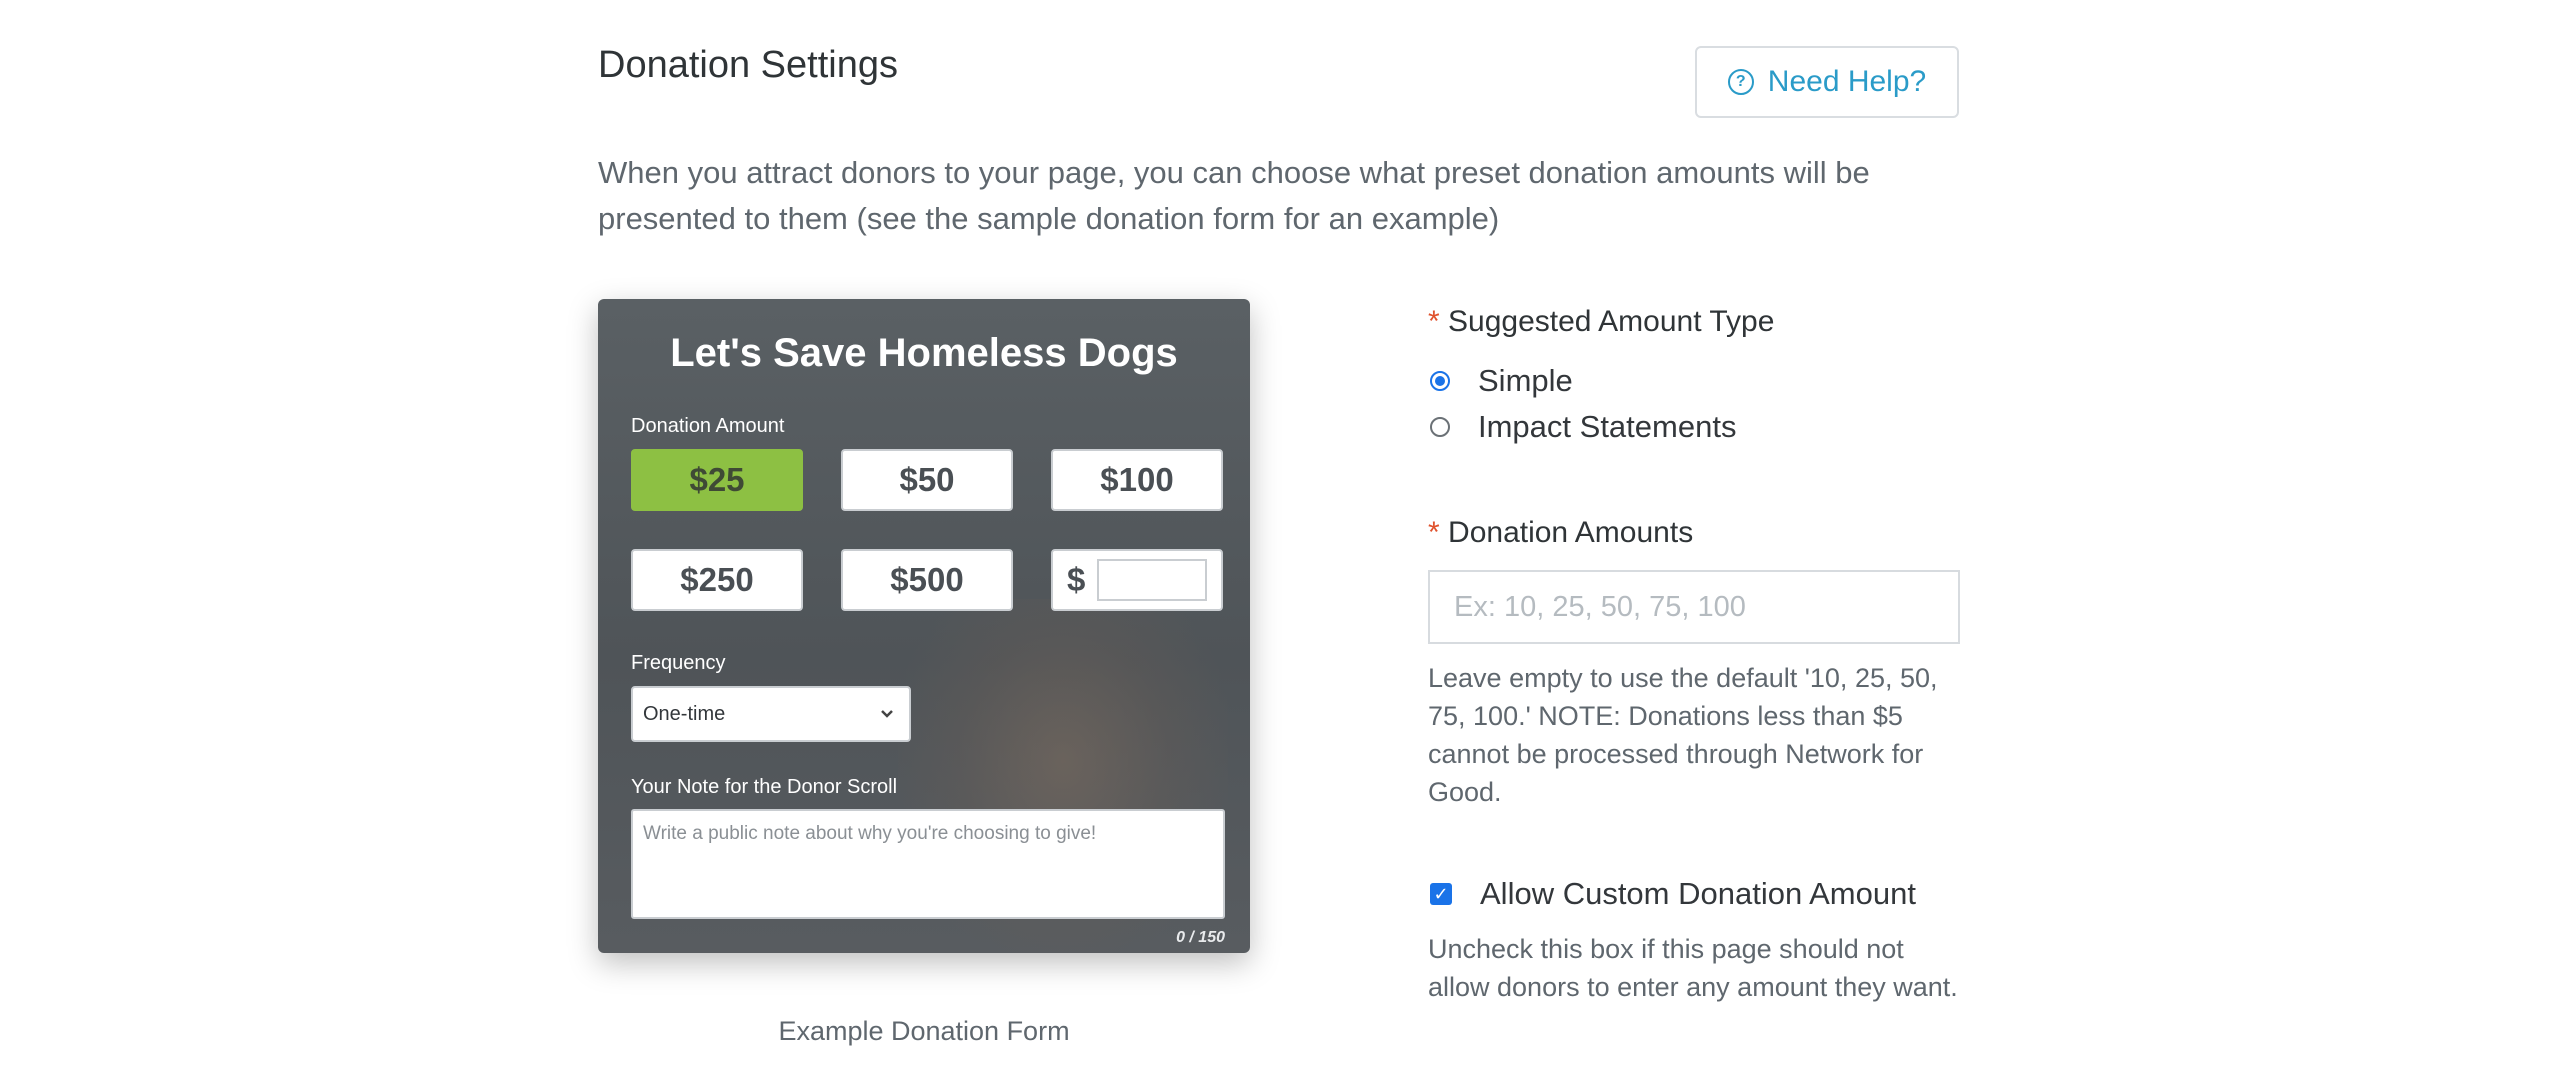 The height and width of the screenshot is (1077, 2560). I want to click on amount-type-label: * Suggested Amount Type, so click(1601, 321).